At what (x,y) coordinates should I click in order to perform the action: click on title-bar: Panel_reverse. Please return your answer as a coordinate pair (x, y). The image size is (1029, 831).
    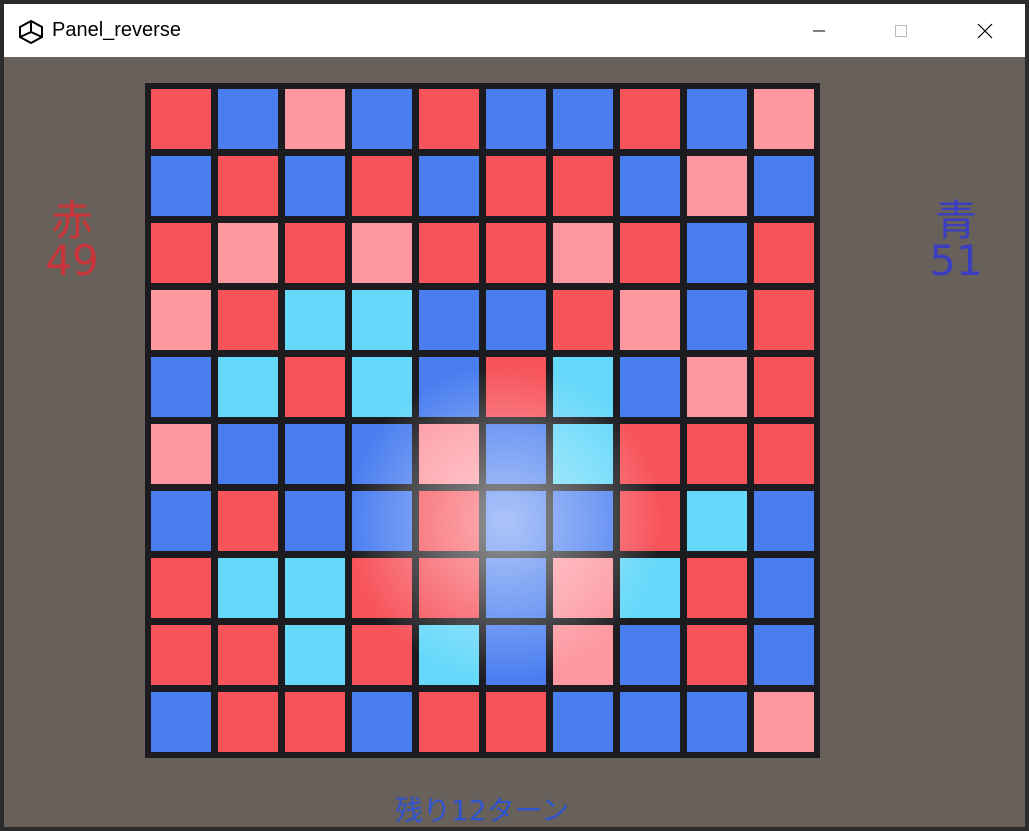
    Looking at the image, I should click on (514, 30).